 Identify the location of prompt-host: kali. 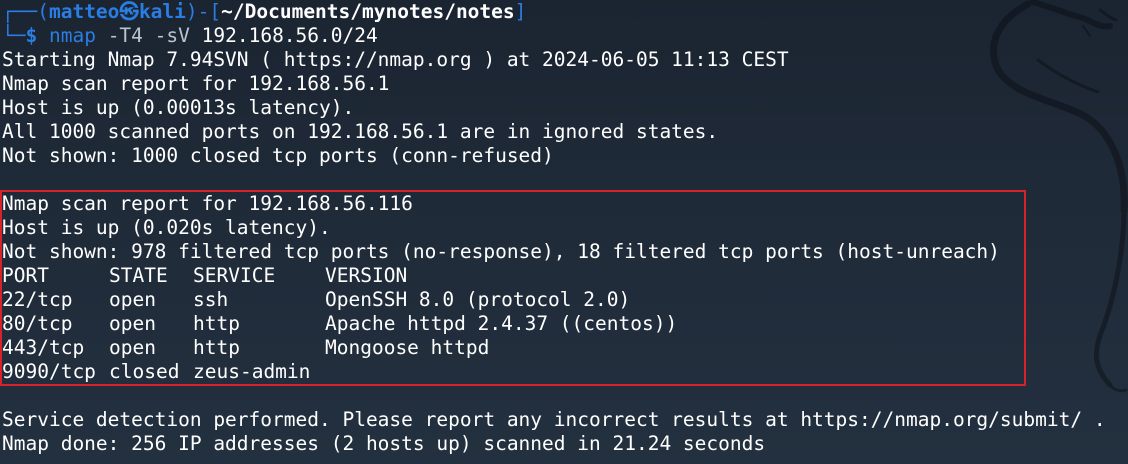
(162, 11).